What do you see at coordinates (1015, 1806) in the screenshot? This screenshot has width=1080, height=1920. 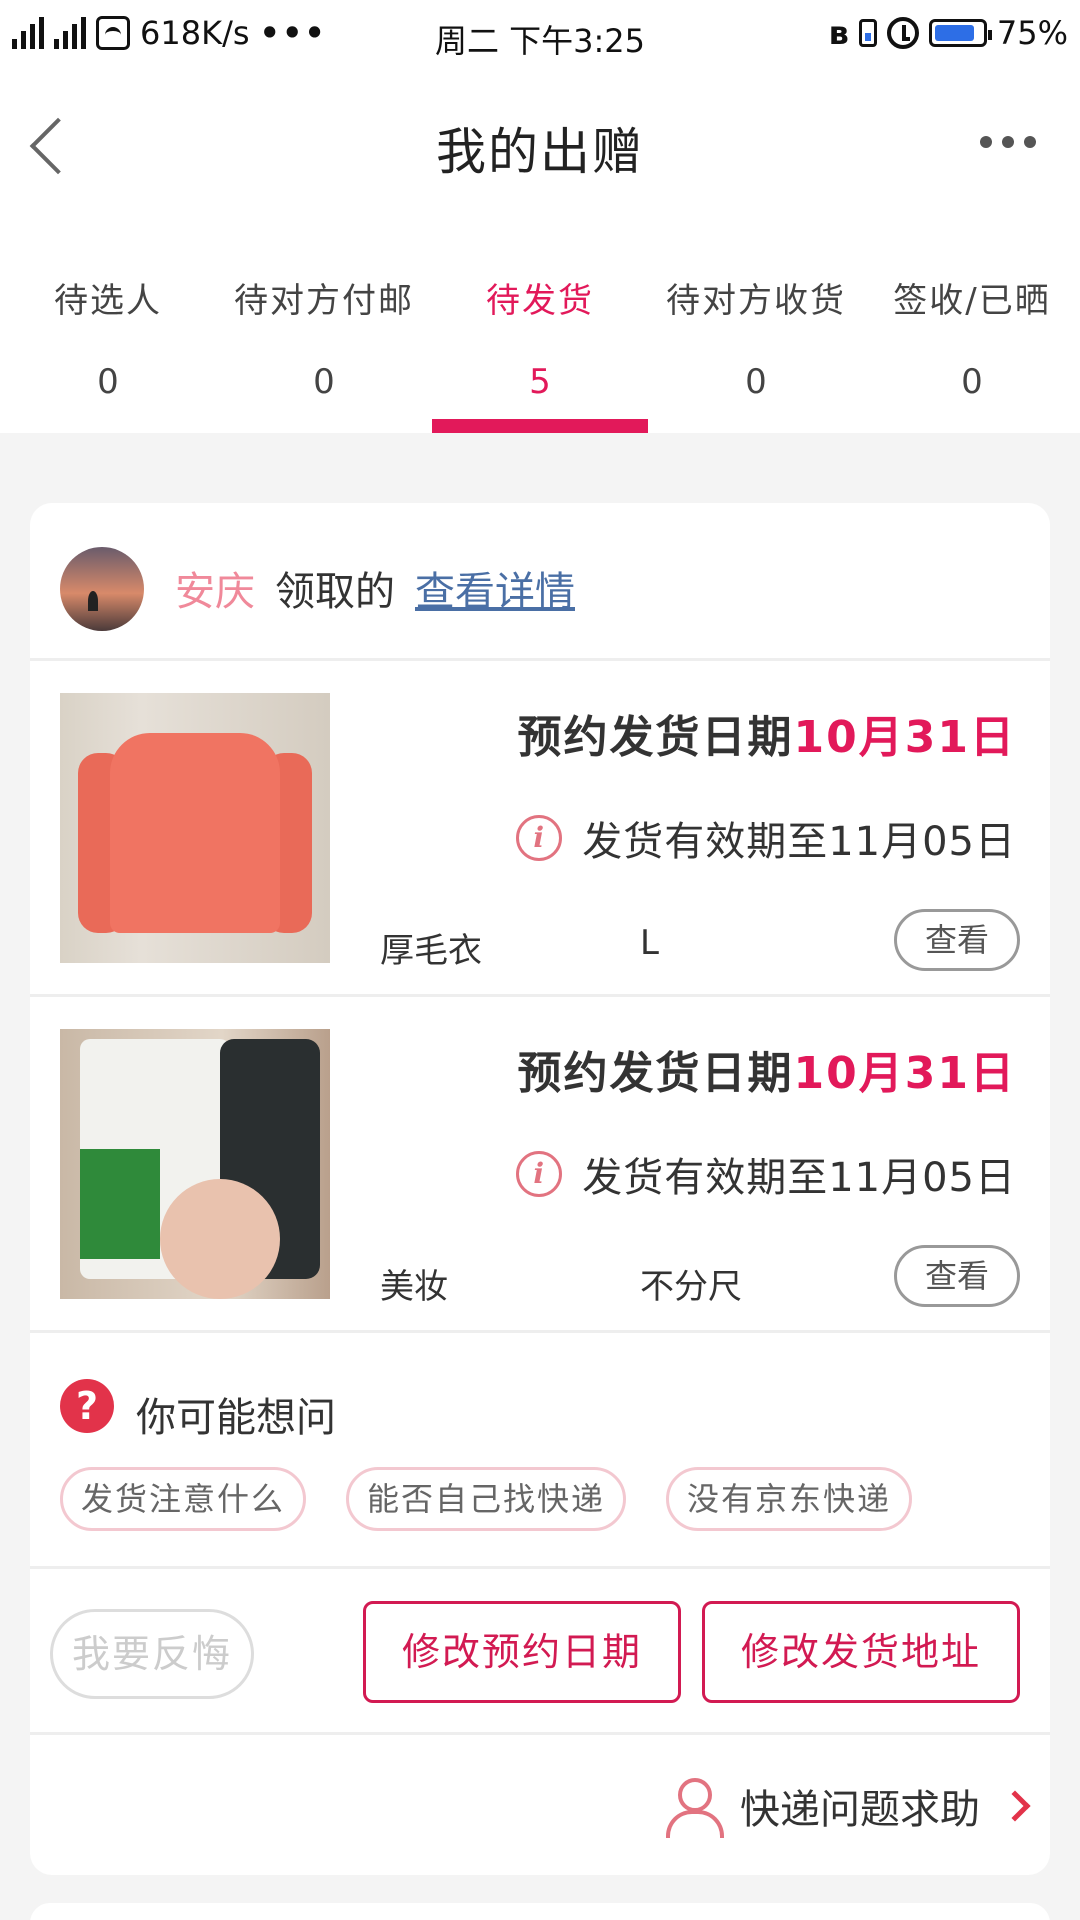 I see `chevron-right-icon` at bounding box center [1015, 1806].